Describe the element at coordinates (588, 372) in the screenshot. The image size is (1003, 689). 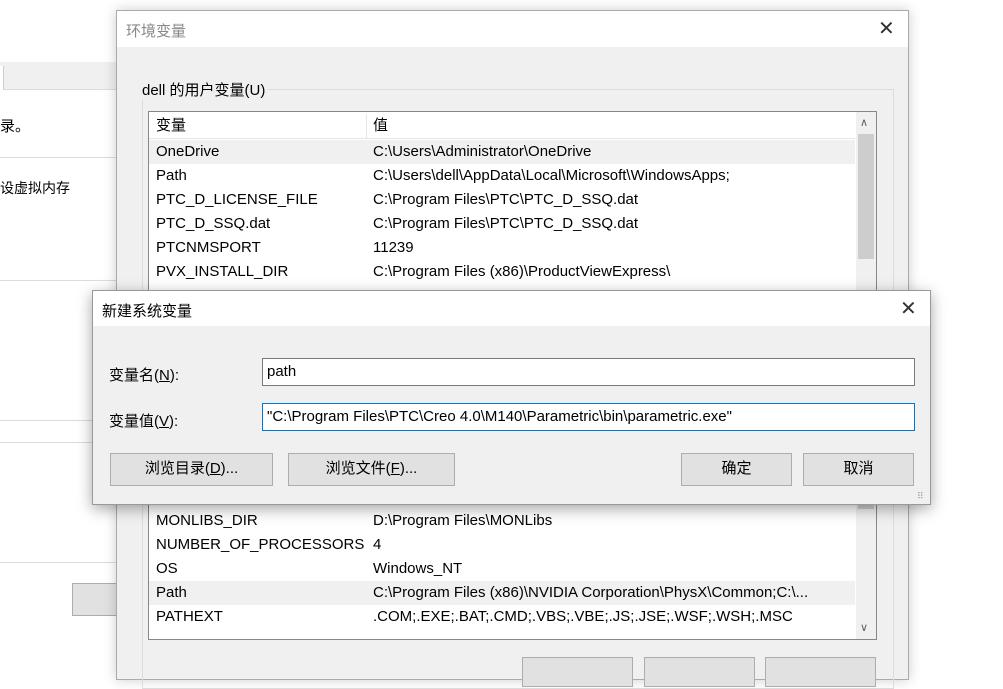
I see `variable-name-input: path` at that location.